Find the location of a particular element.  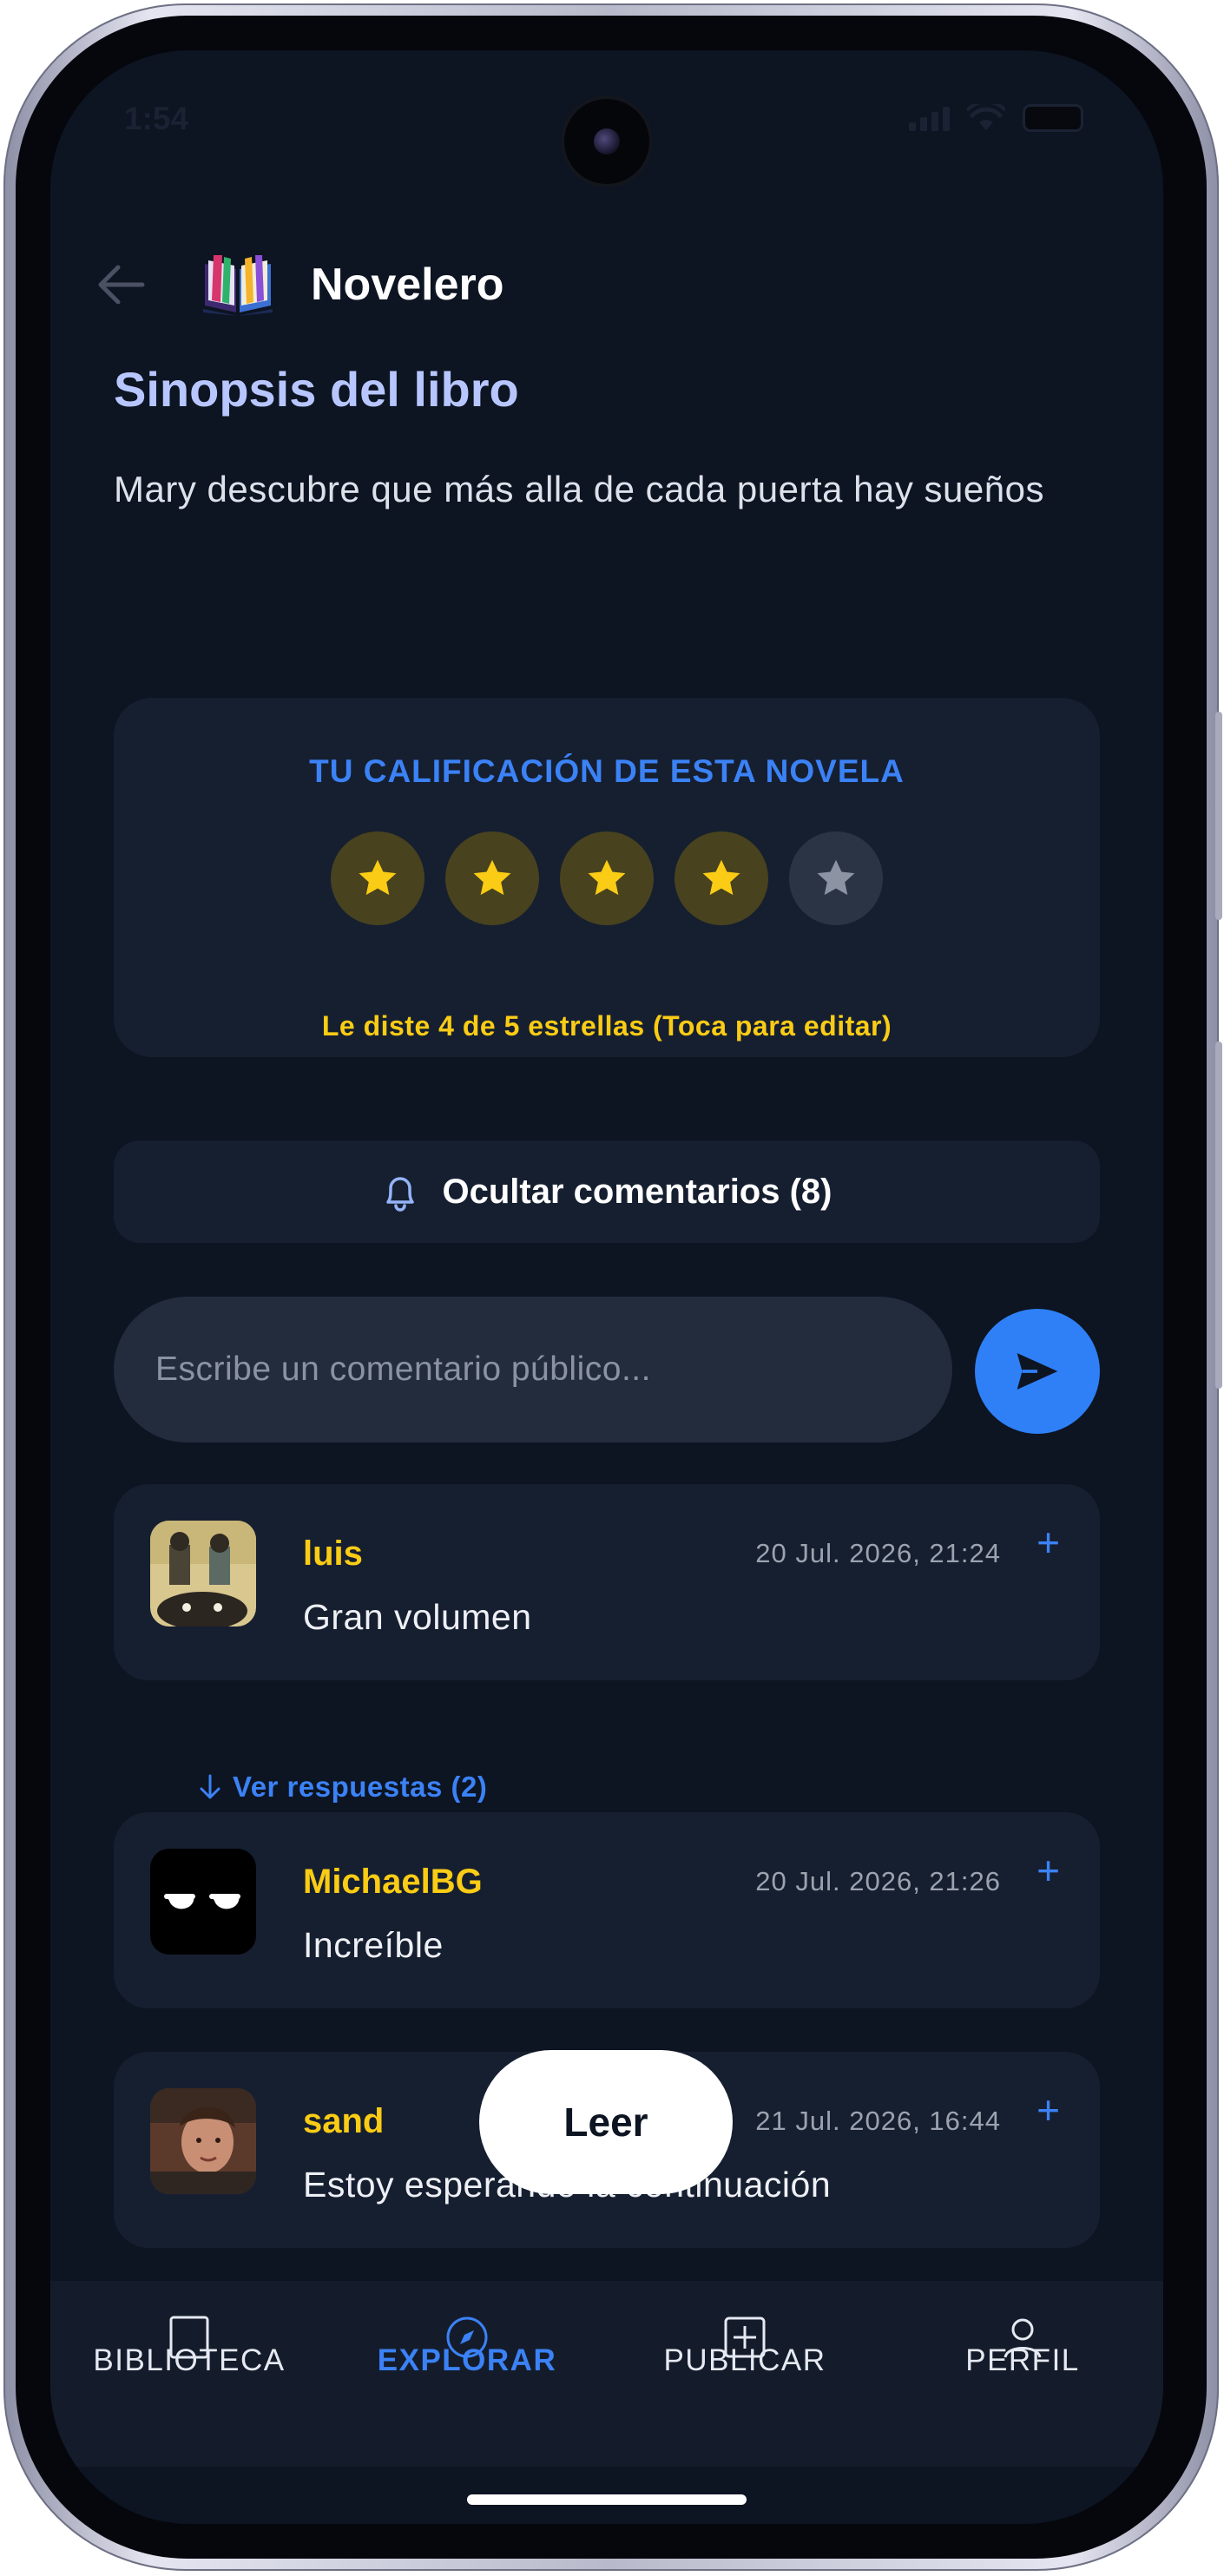

nav-label: PUBLICAR is located at coordinates (744, 2360).